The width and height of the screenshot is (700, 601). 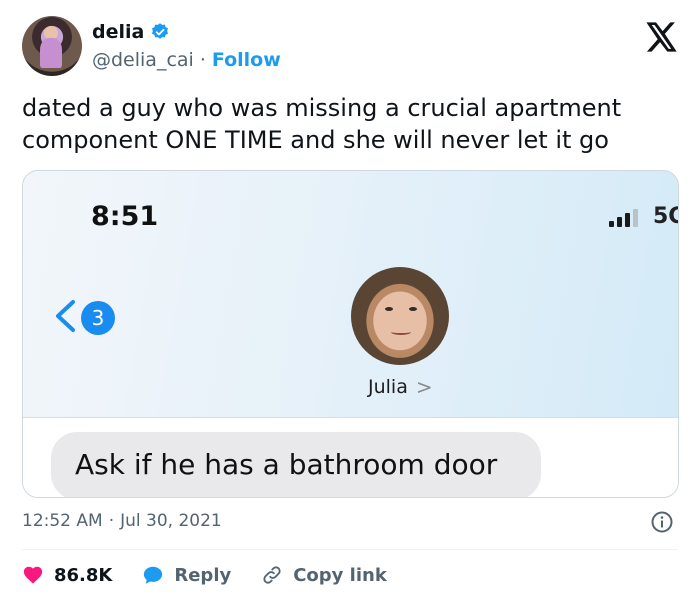 What do you see at coordinates (153, 575) in the screenshot?
I see `reply-bubble-icon` at bounding box center [153, 575].